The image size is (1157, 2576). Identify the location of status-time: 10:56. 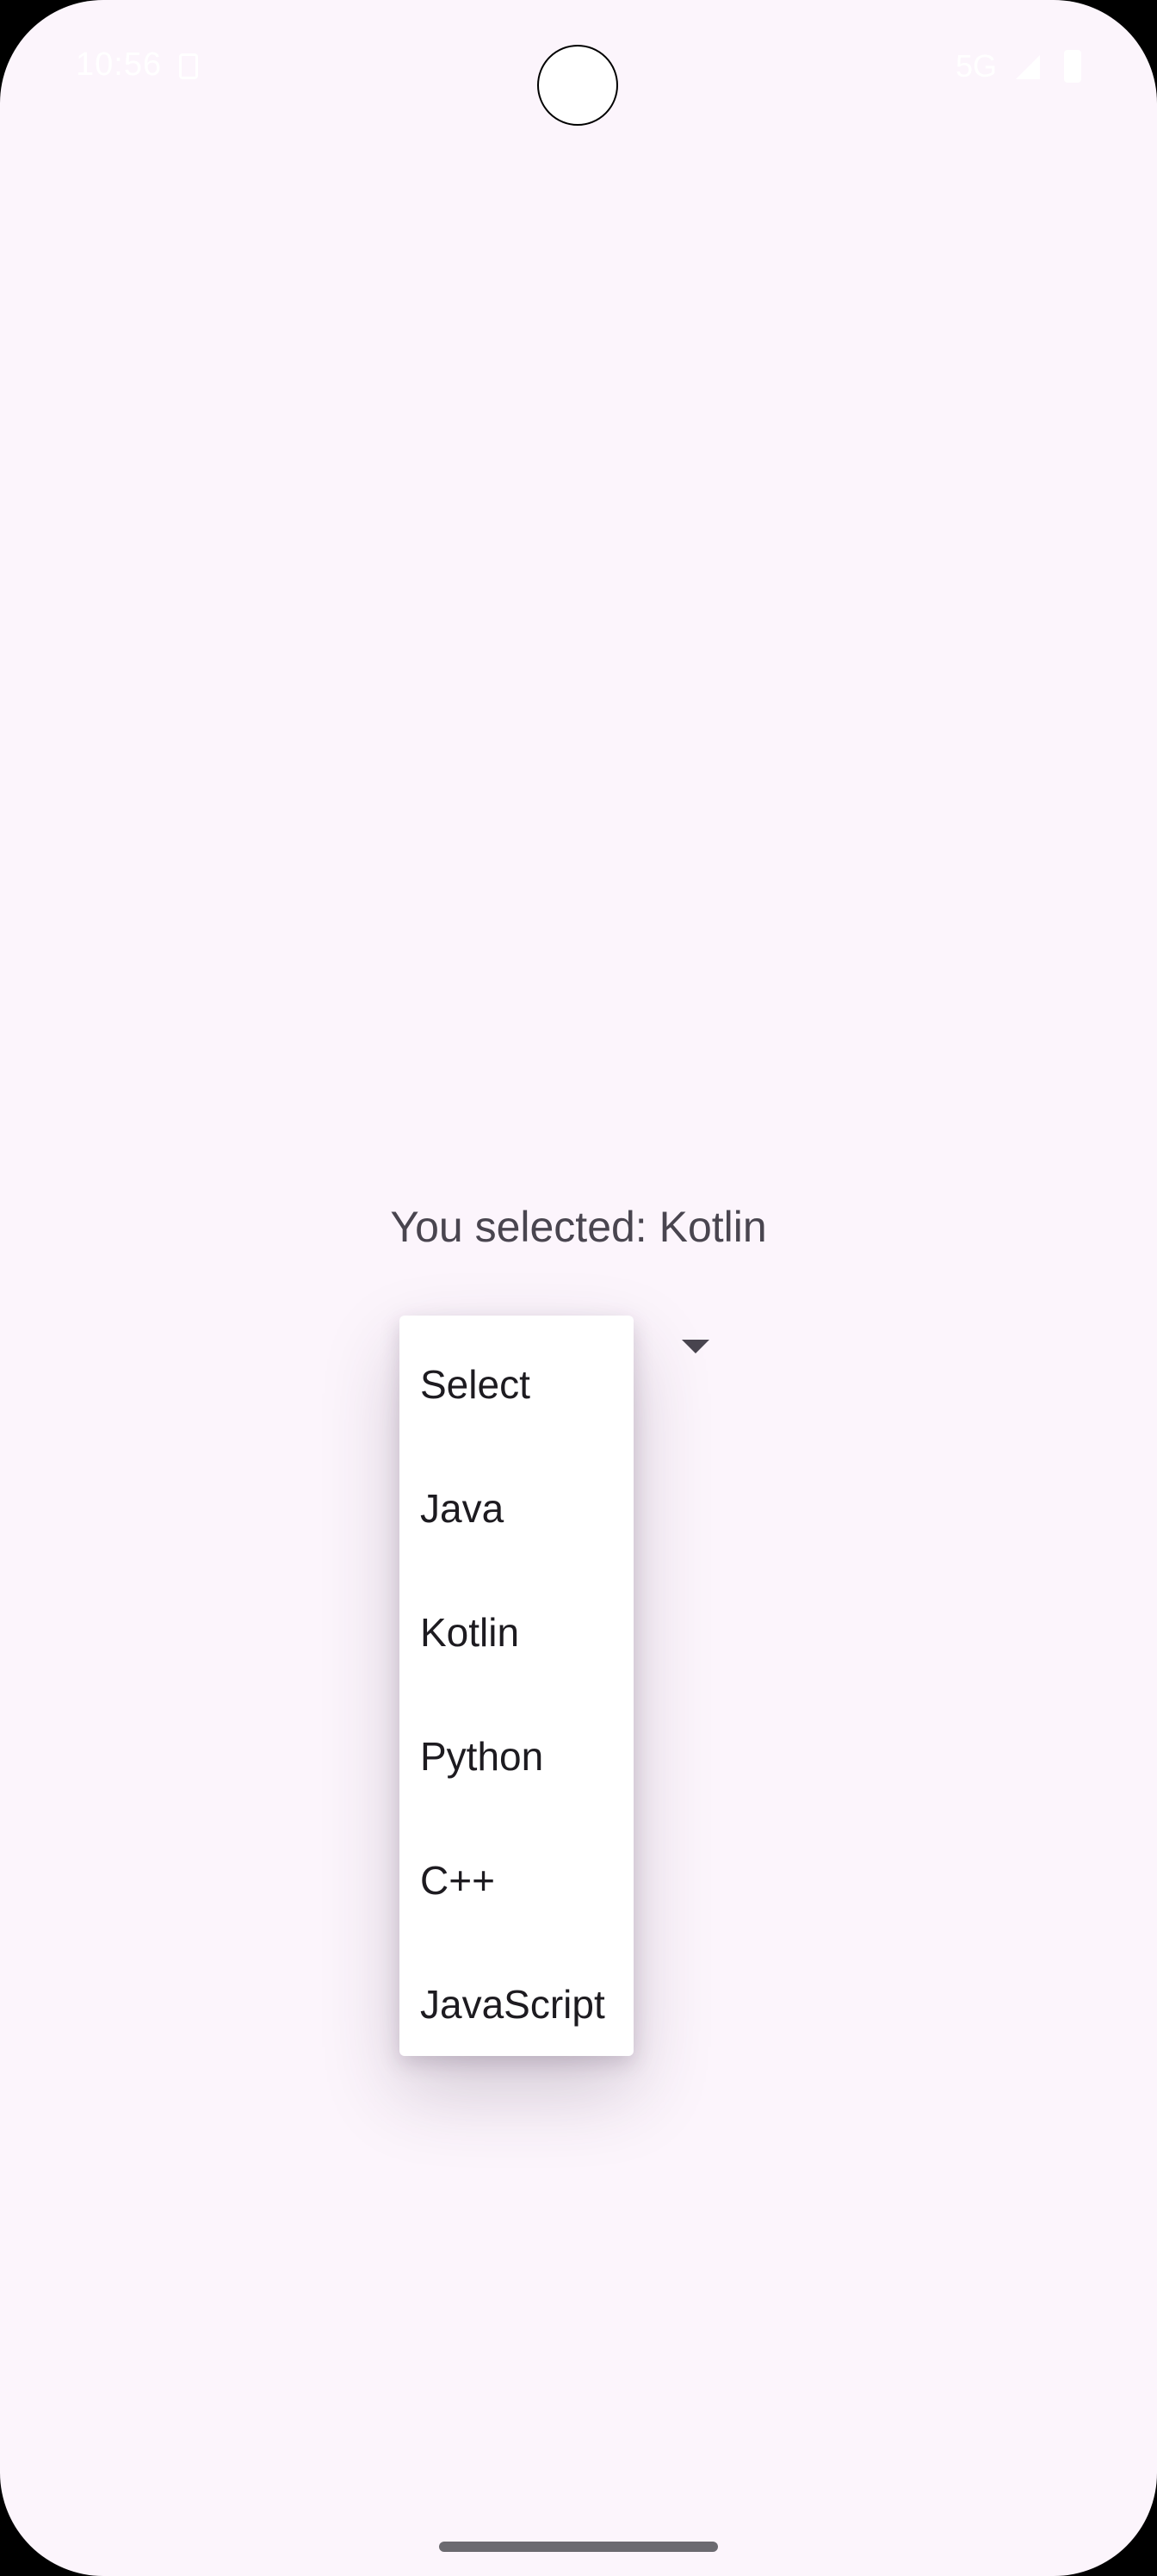
(119, 64).